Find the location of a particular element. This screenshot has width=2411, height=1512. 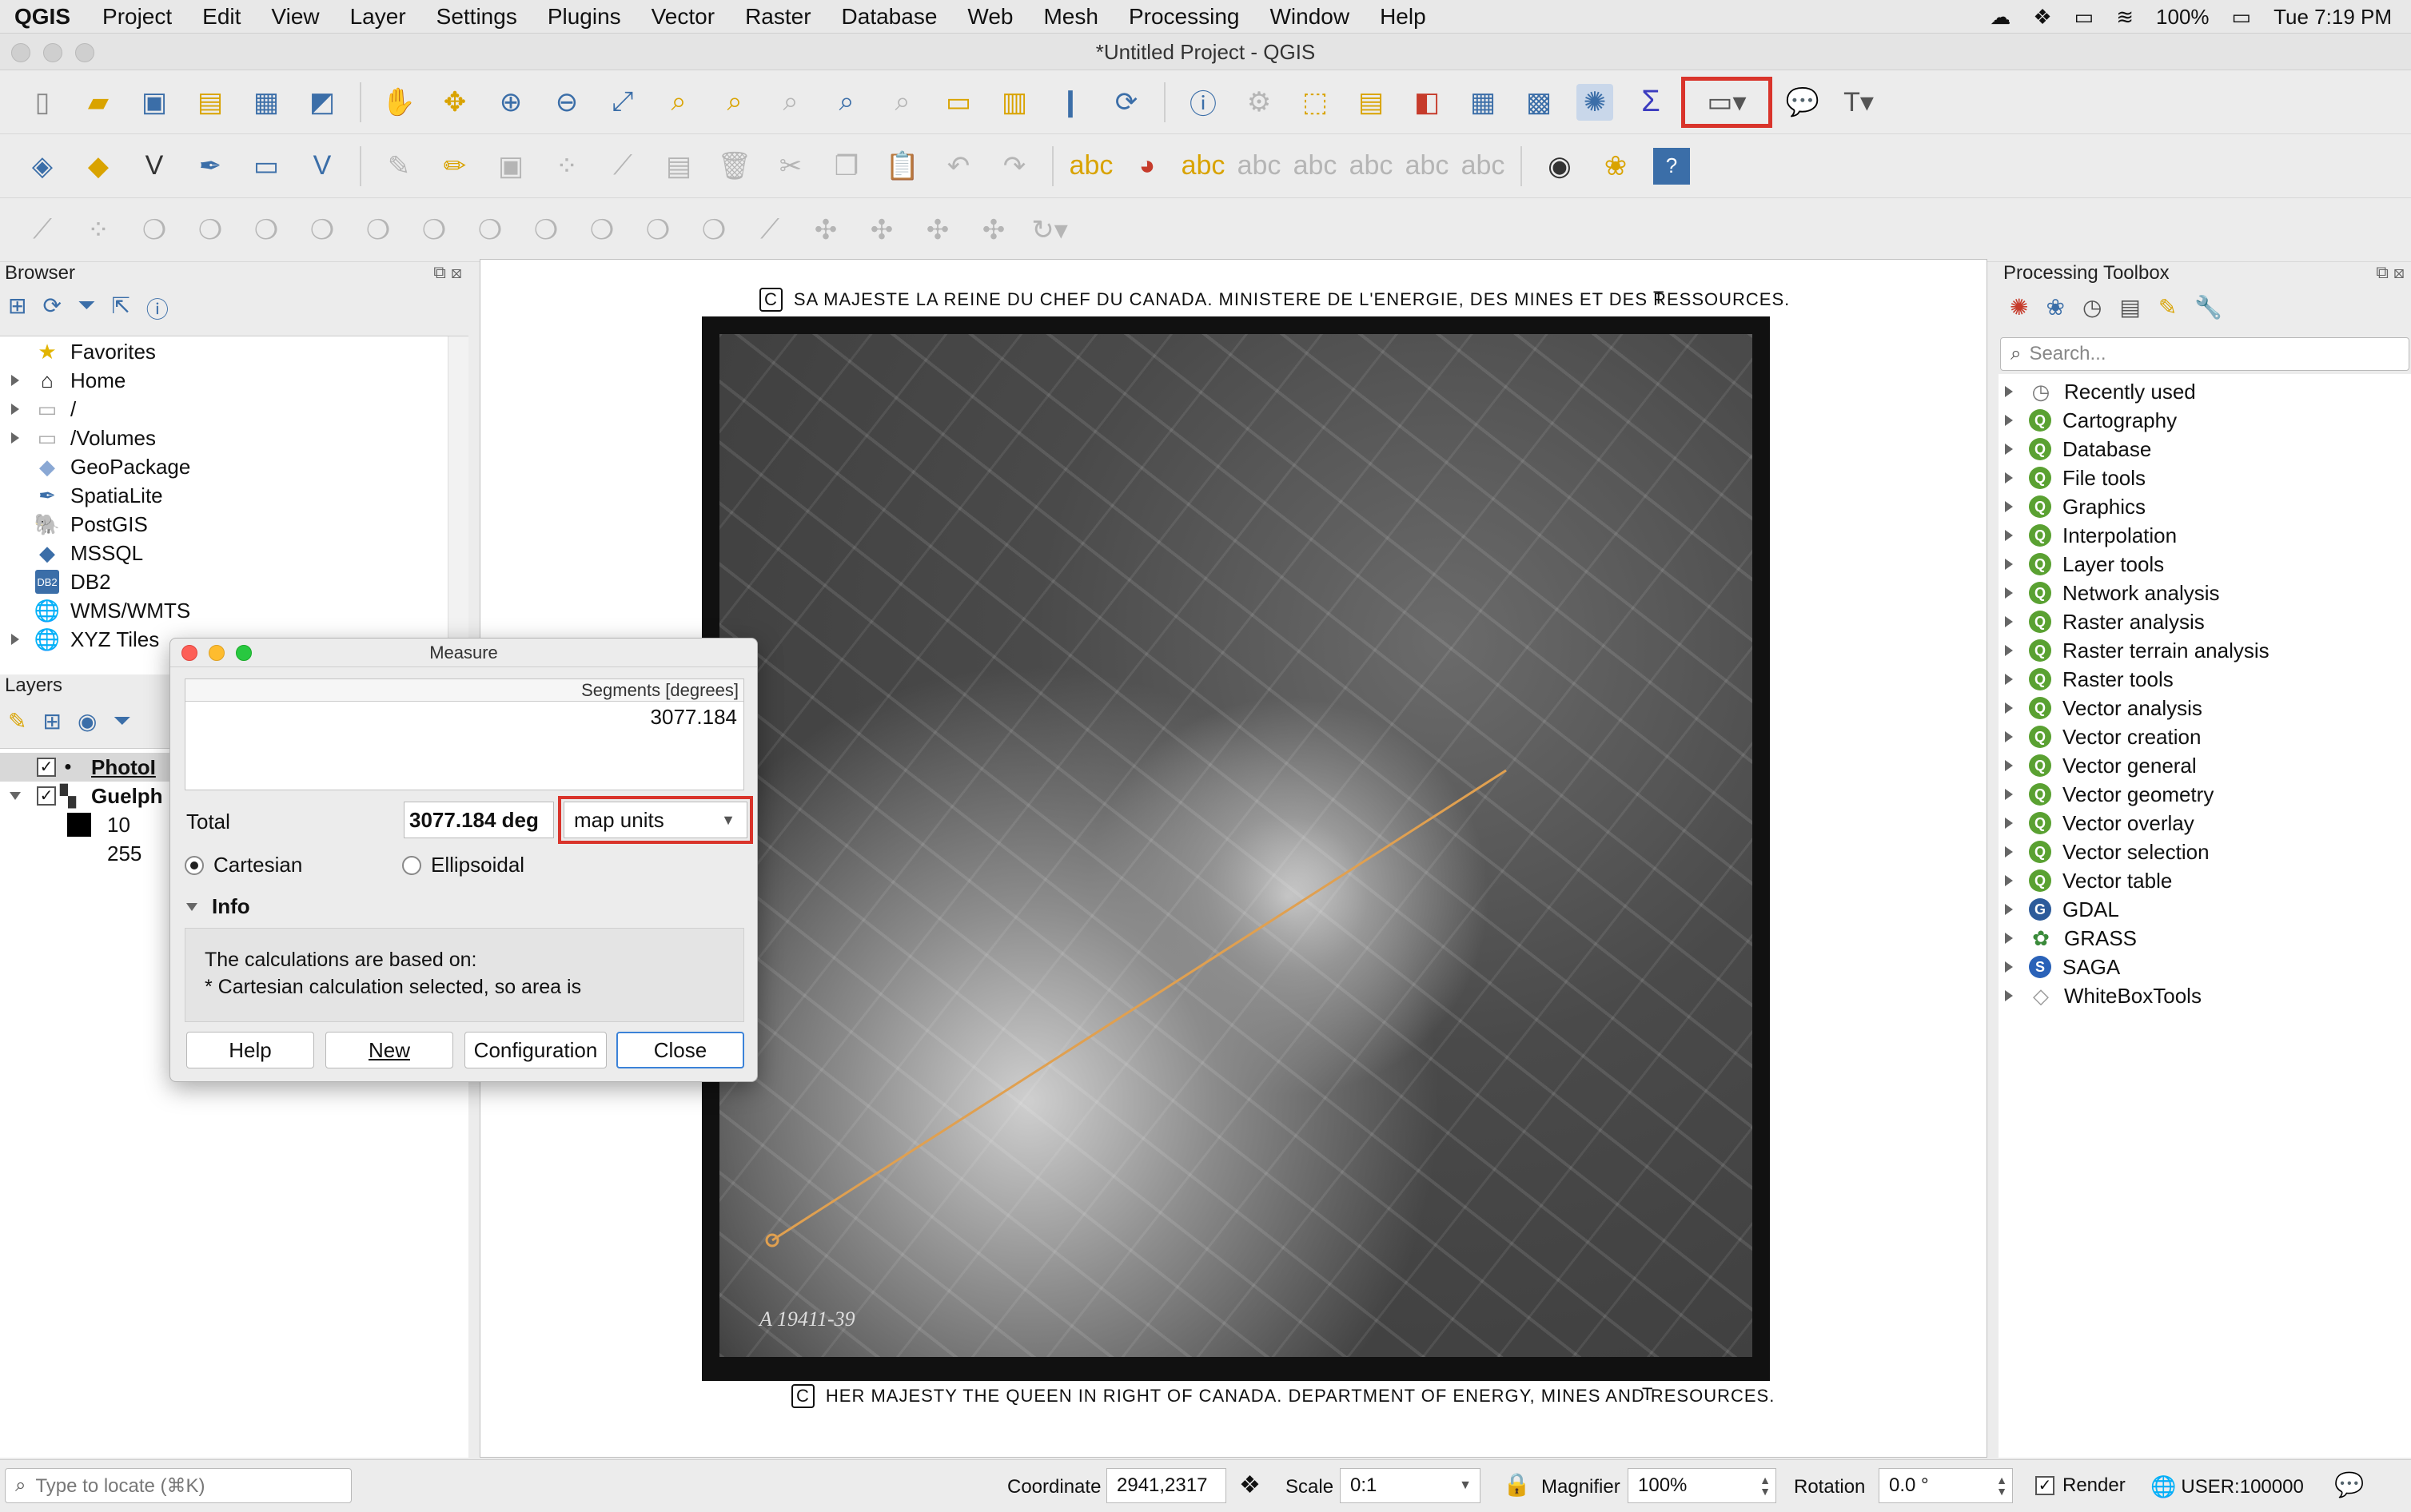

new-temporary-layer-icon: ▭ is located at coordinates (266, 166).